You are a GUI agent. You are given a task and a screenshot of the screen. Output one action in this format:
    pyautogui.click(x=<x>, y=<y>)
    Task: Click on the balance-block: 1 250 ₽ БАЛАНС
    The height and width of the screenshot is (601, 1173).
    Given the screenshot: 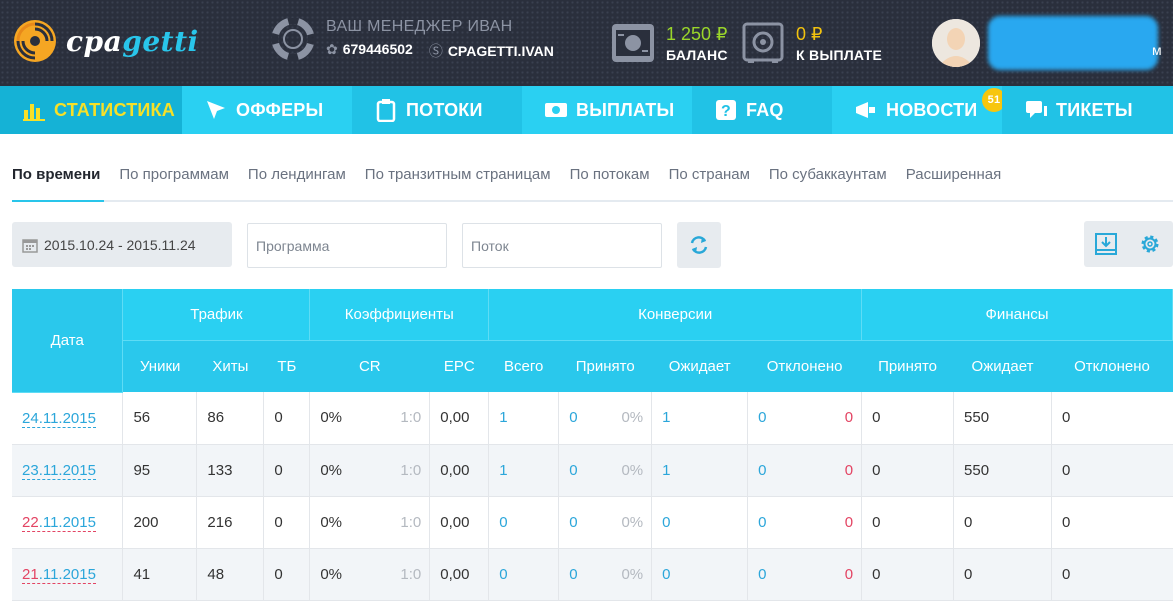 What is the action you would take?
    pyautogui.click(x=669, y=43)
    